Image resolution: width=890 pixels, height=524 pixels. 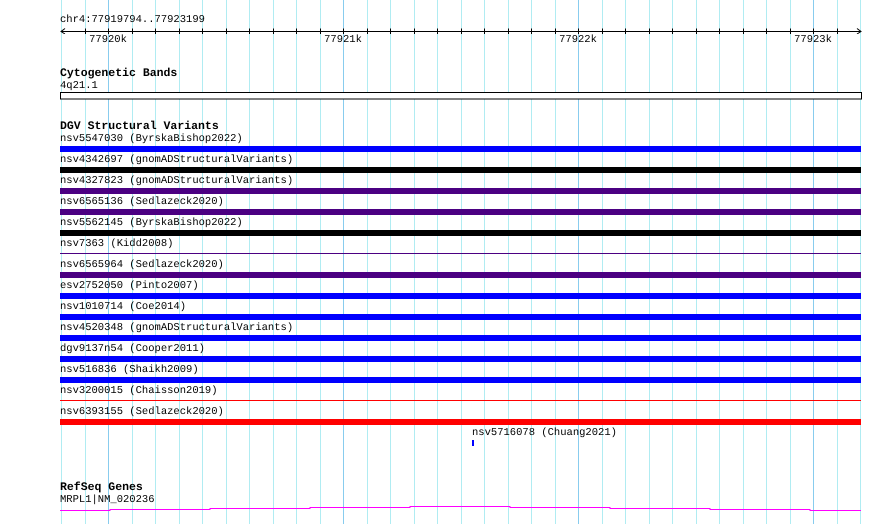 I want to click on feature-label: nsv1010714 (Coe2014), so click(x=124, y=307).